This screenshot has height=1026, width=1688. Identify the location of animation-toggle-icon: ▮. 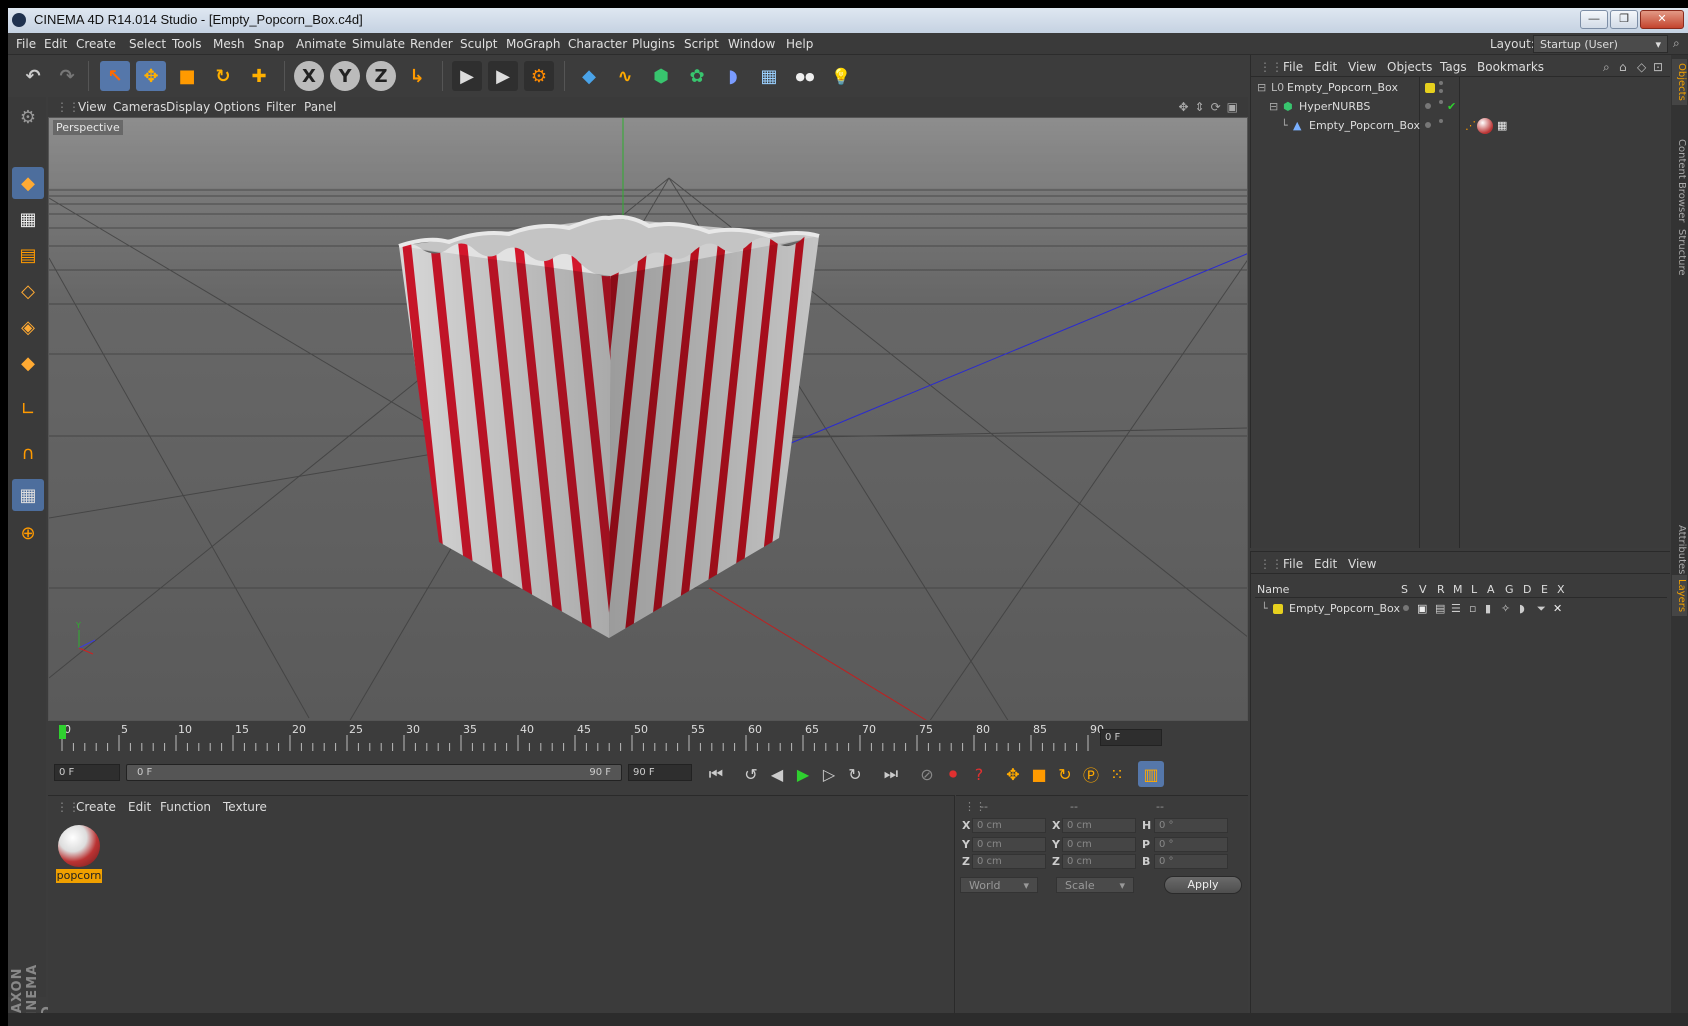
(1488, 608).